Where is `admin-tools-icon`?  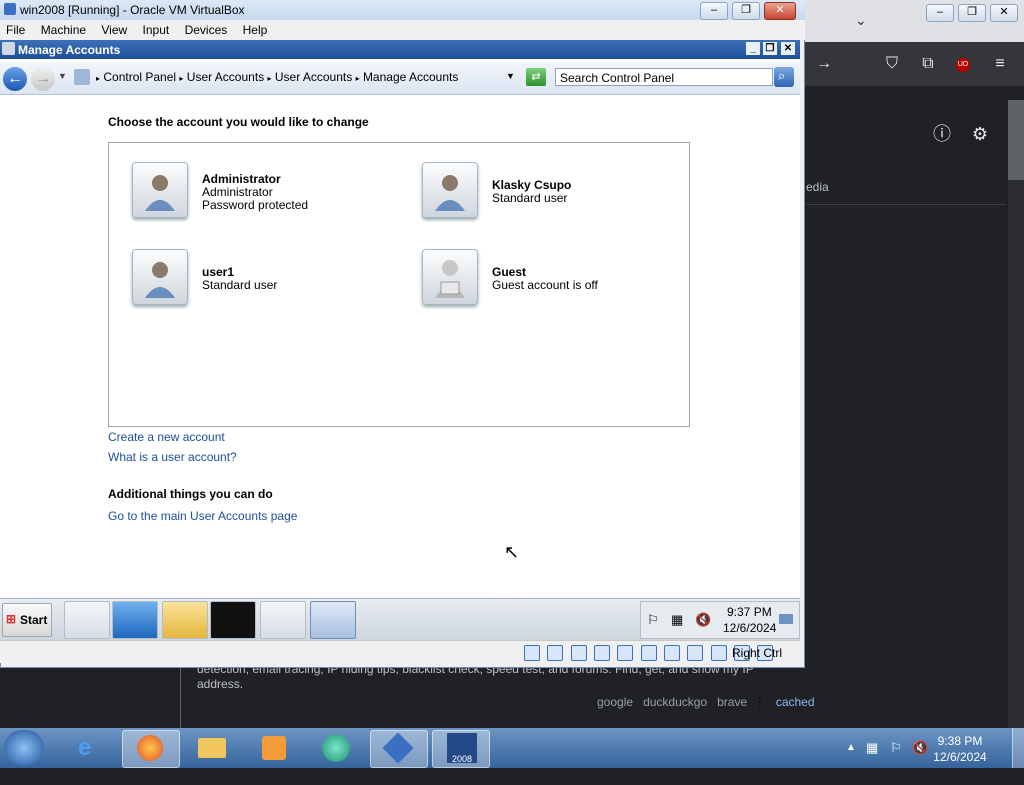
admin-tools-icon is located at coordinates (283, 620).